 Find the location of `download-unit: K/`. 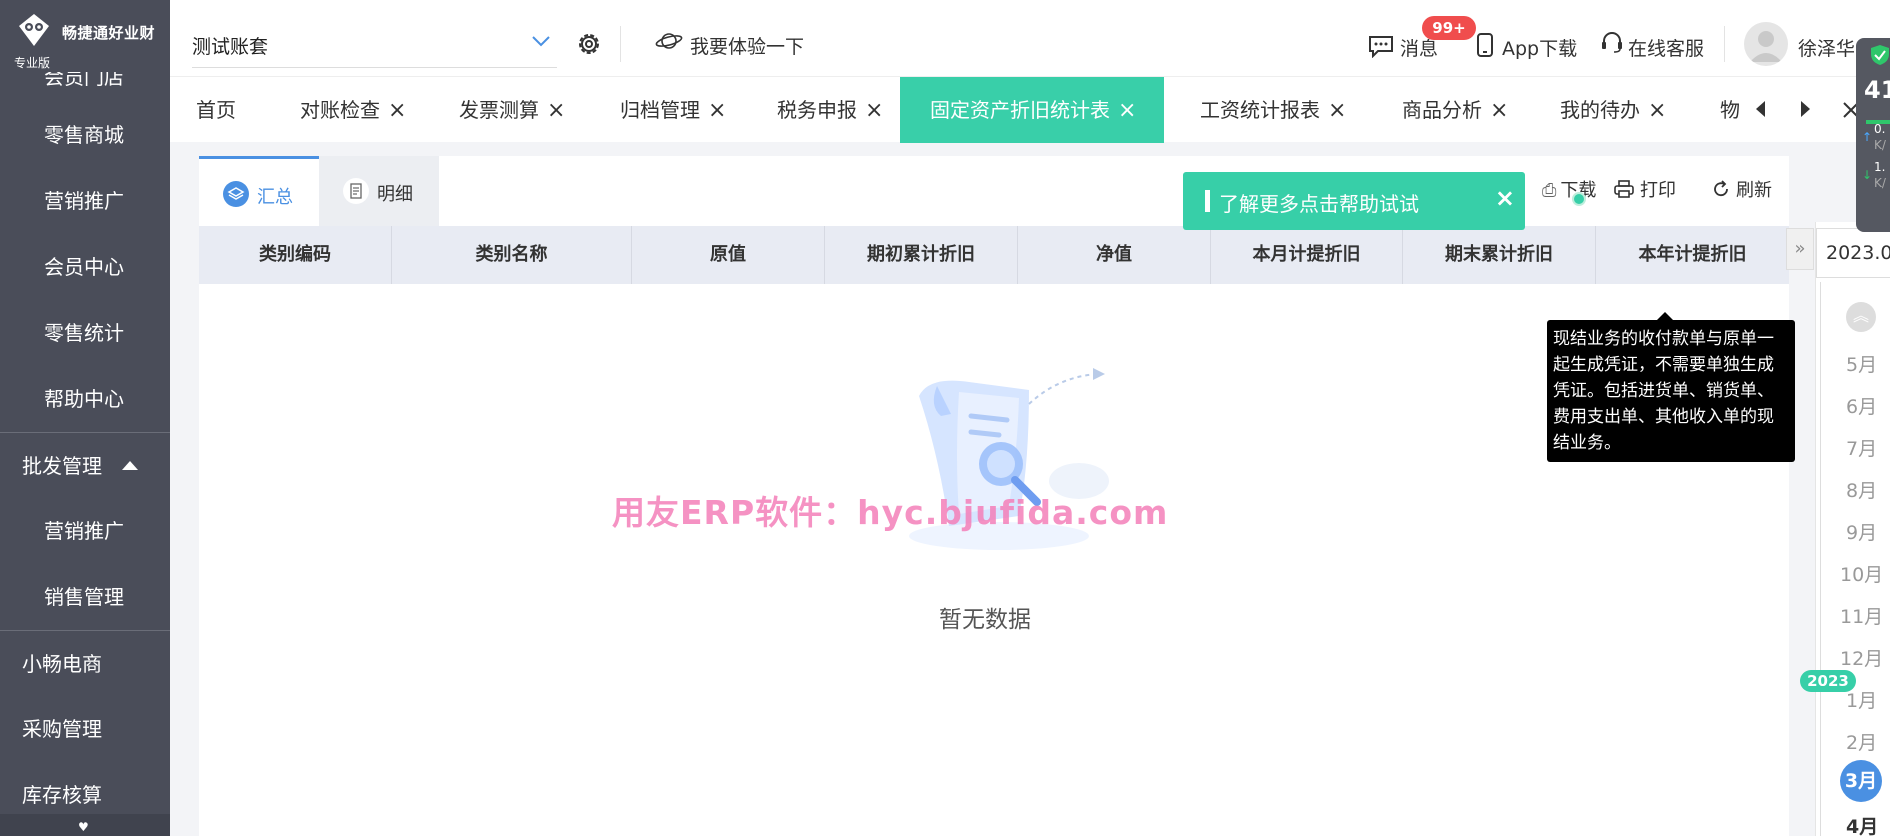

download-unit: K/ is located at coordinates (1880, 183).